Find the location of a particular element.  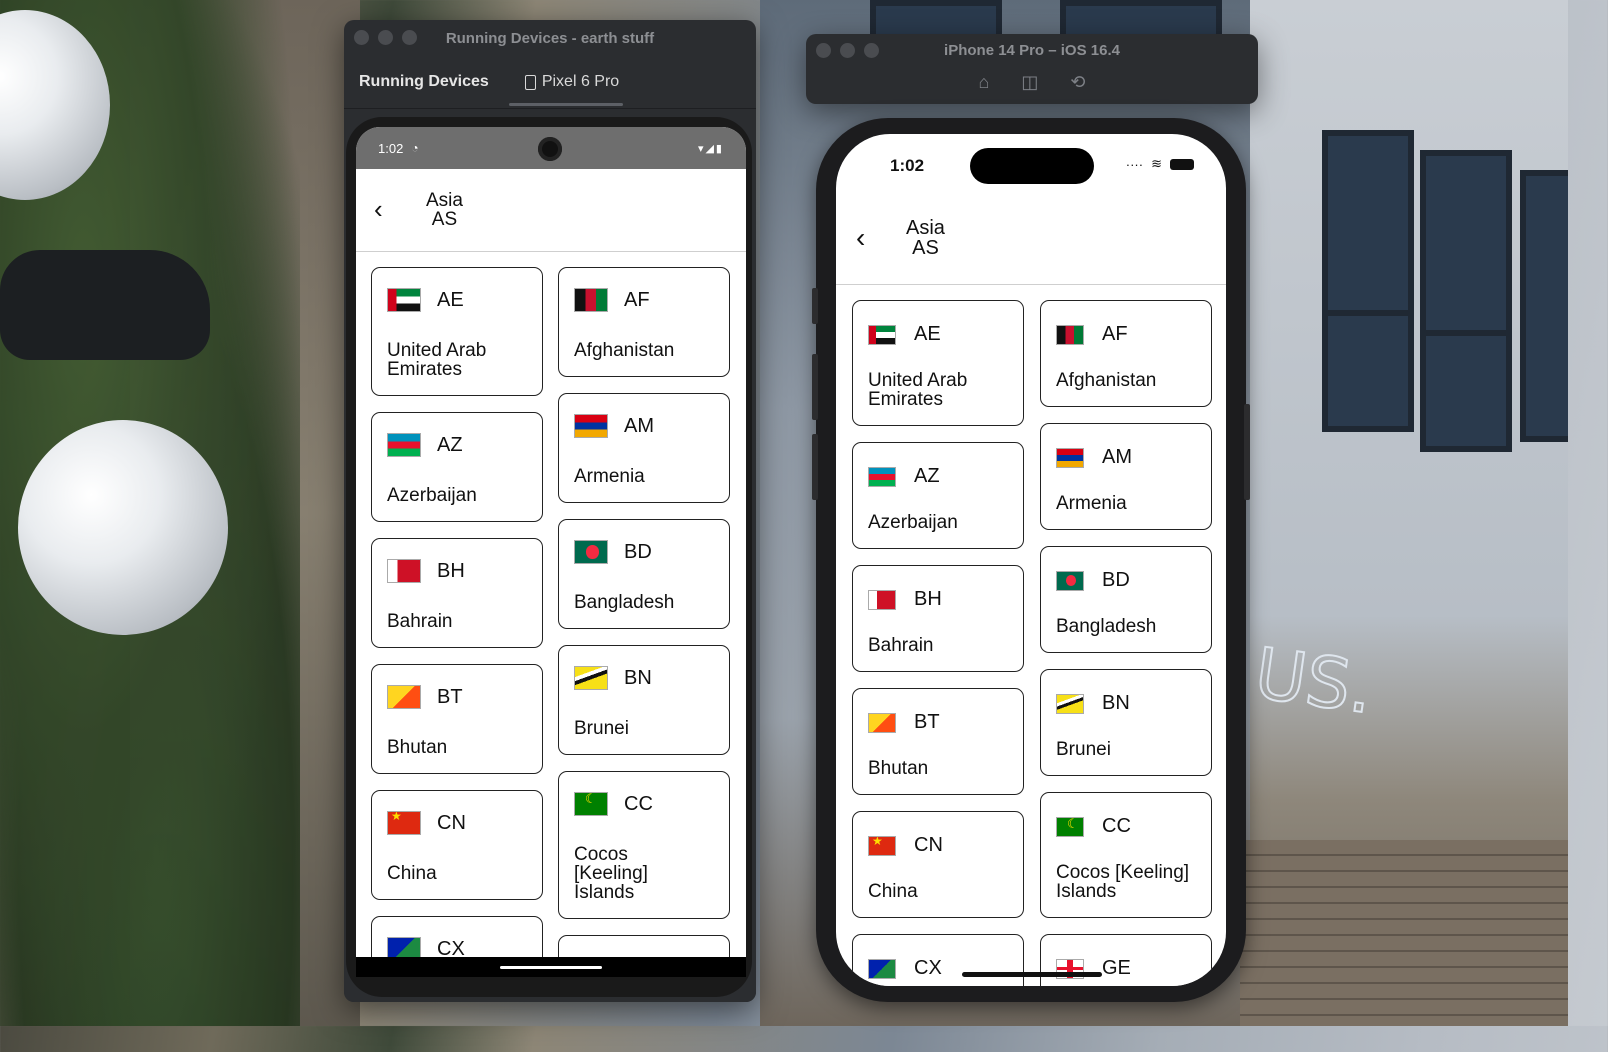

notification-icon: ◔ is located at coordinates (415, 148).